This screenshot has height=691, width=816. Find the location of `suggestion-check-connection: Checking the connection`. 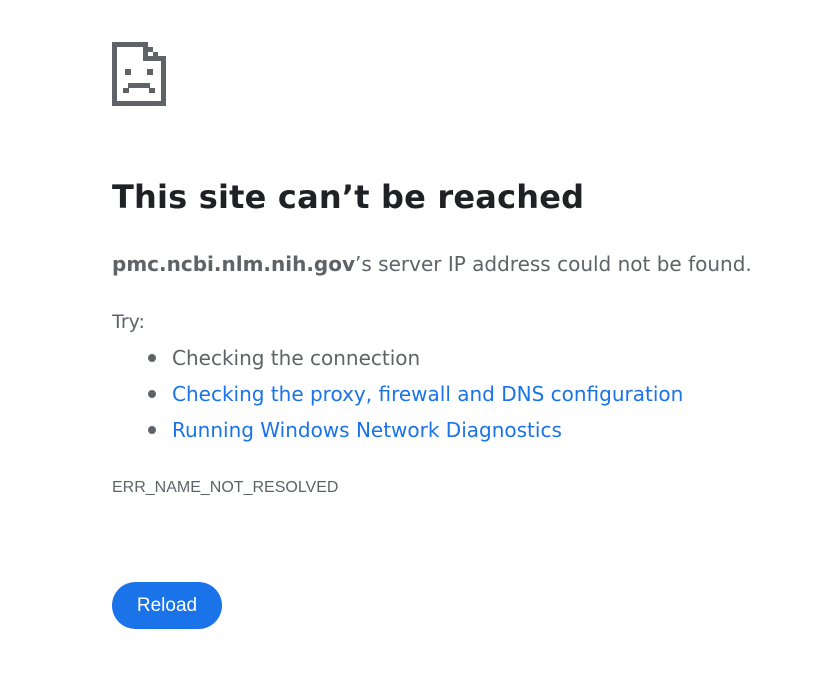

suggestion-check-connection: Checking the connection is located at coordinates (414, 358).